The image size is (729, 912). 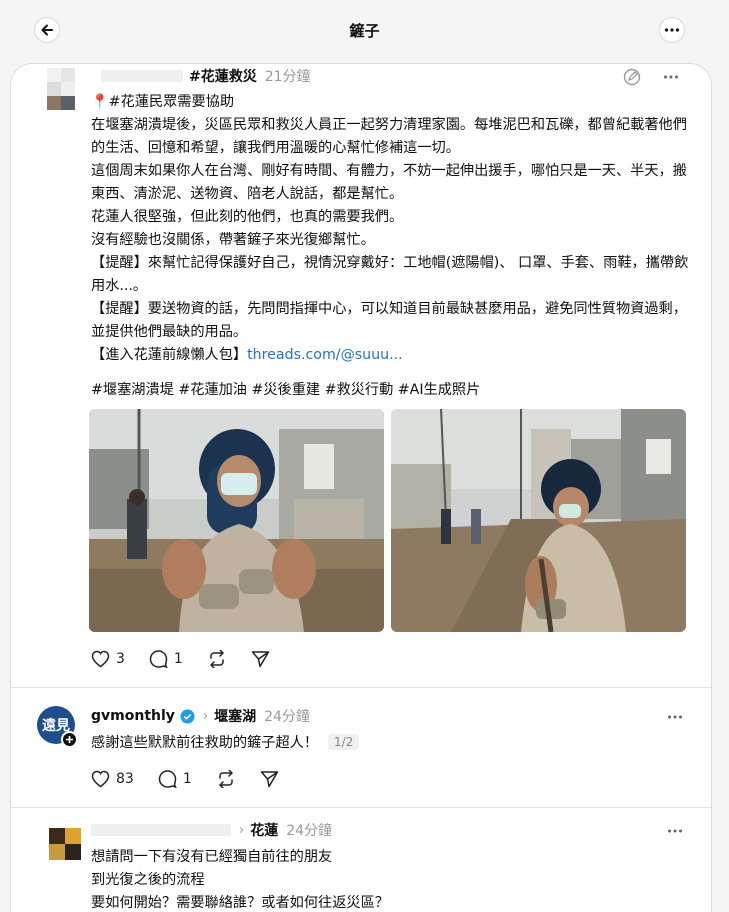 I want to click on post-topic: 花蓮, so click(x=264, y=830).